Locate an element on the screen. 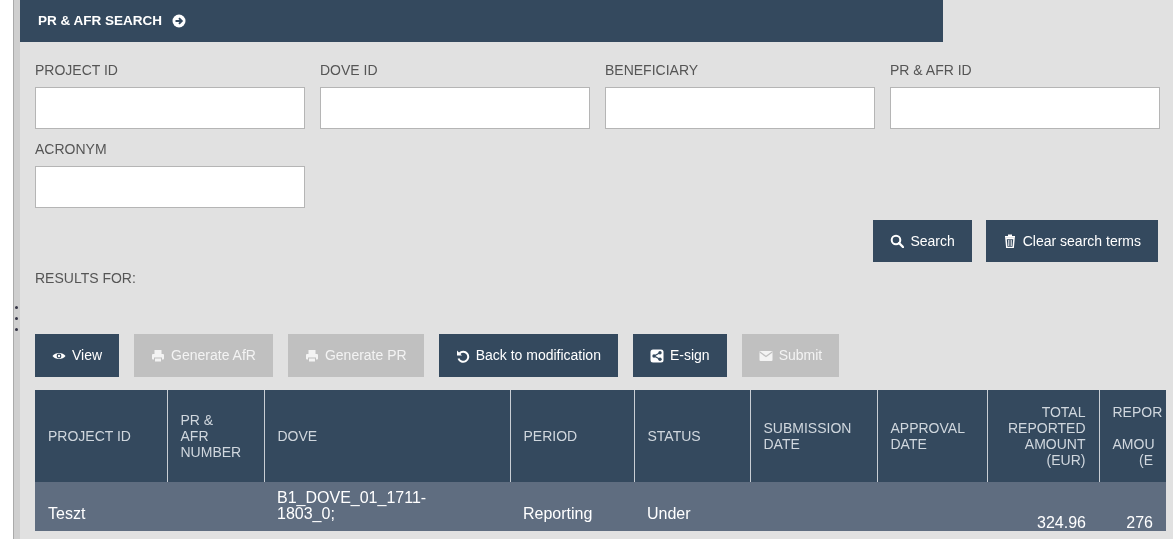 This screenshot has width=1173, height=539. column-header: STATUS is located at coordinates (692, 436).